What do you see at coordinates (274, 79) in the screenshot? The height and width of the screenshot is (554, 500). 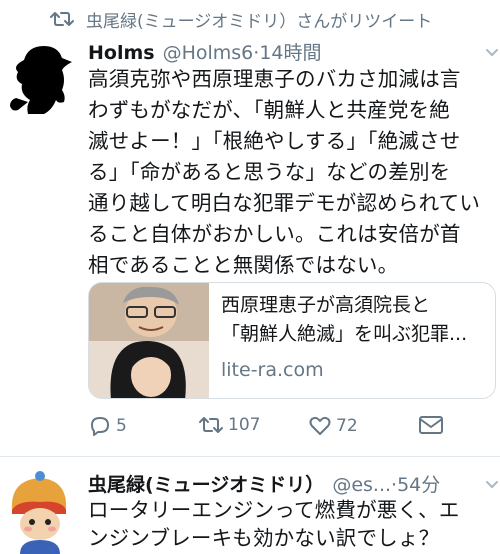 I see `tweet-text-line: 高須克弥や西原理恵子のバカさ加減は言` at bounding box center [274, 79].